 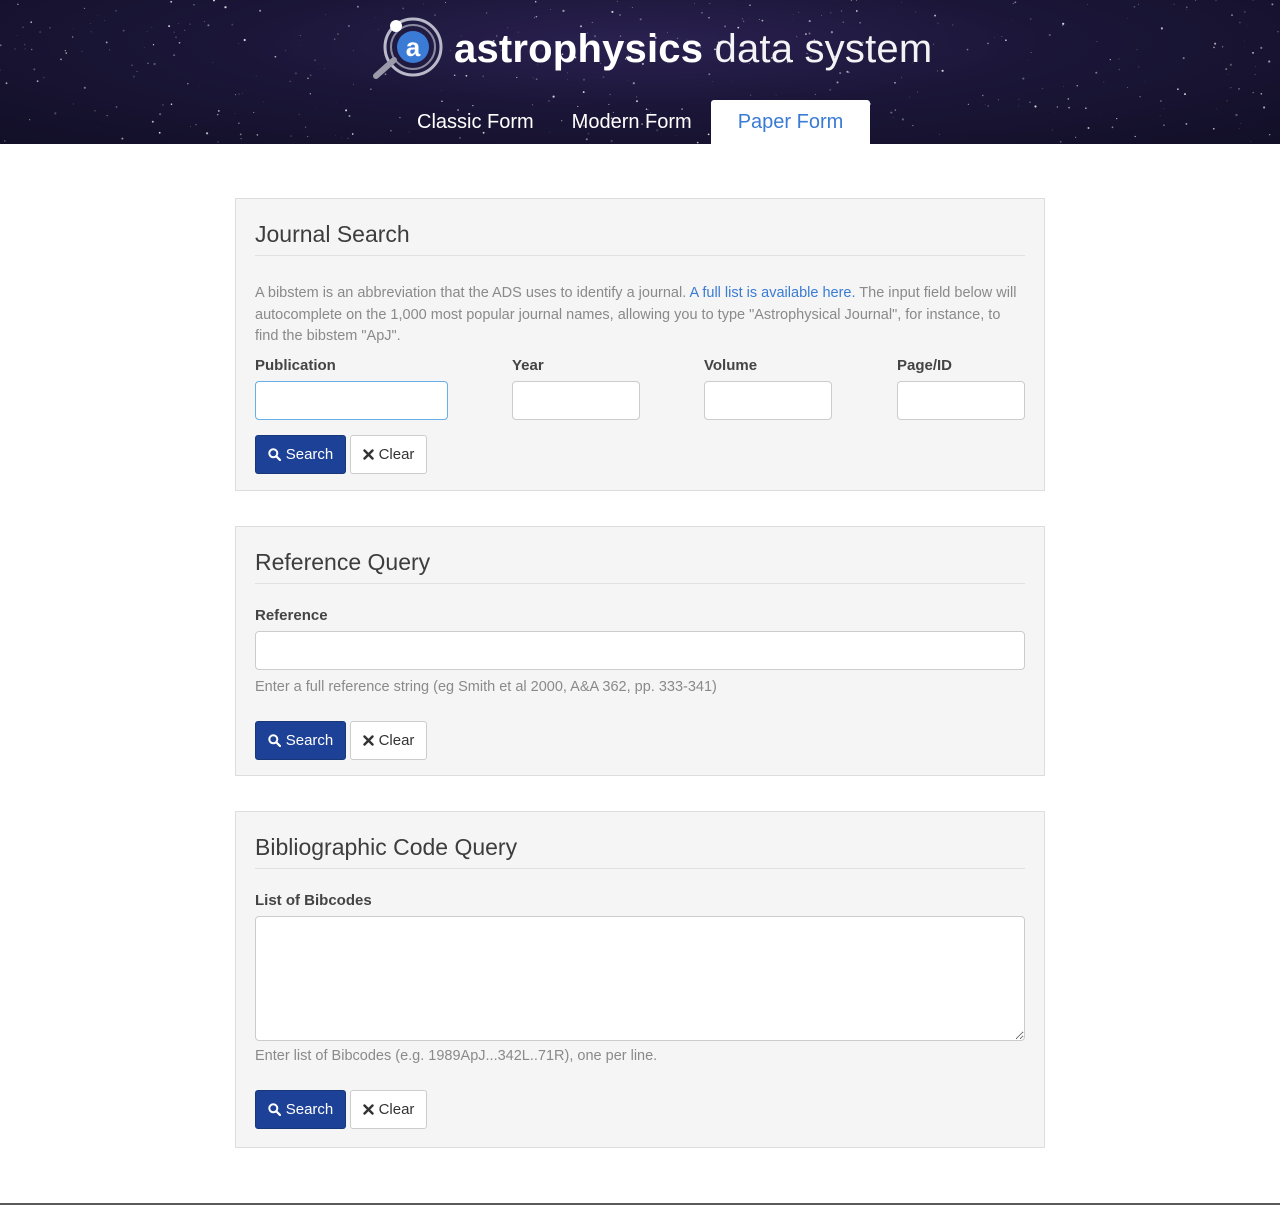 I want to click on publication-field-group: Publication, so click(x=351, y=388).